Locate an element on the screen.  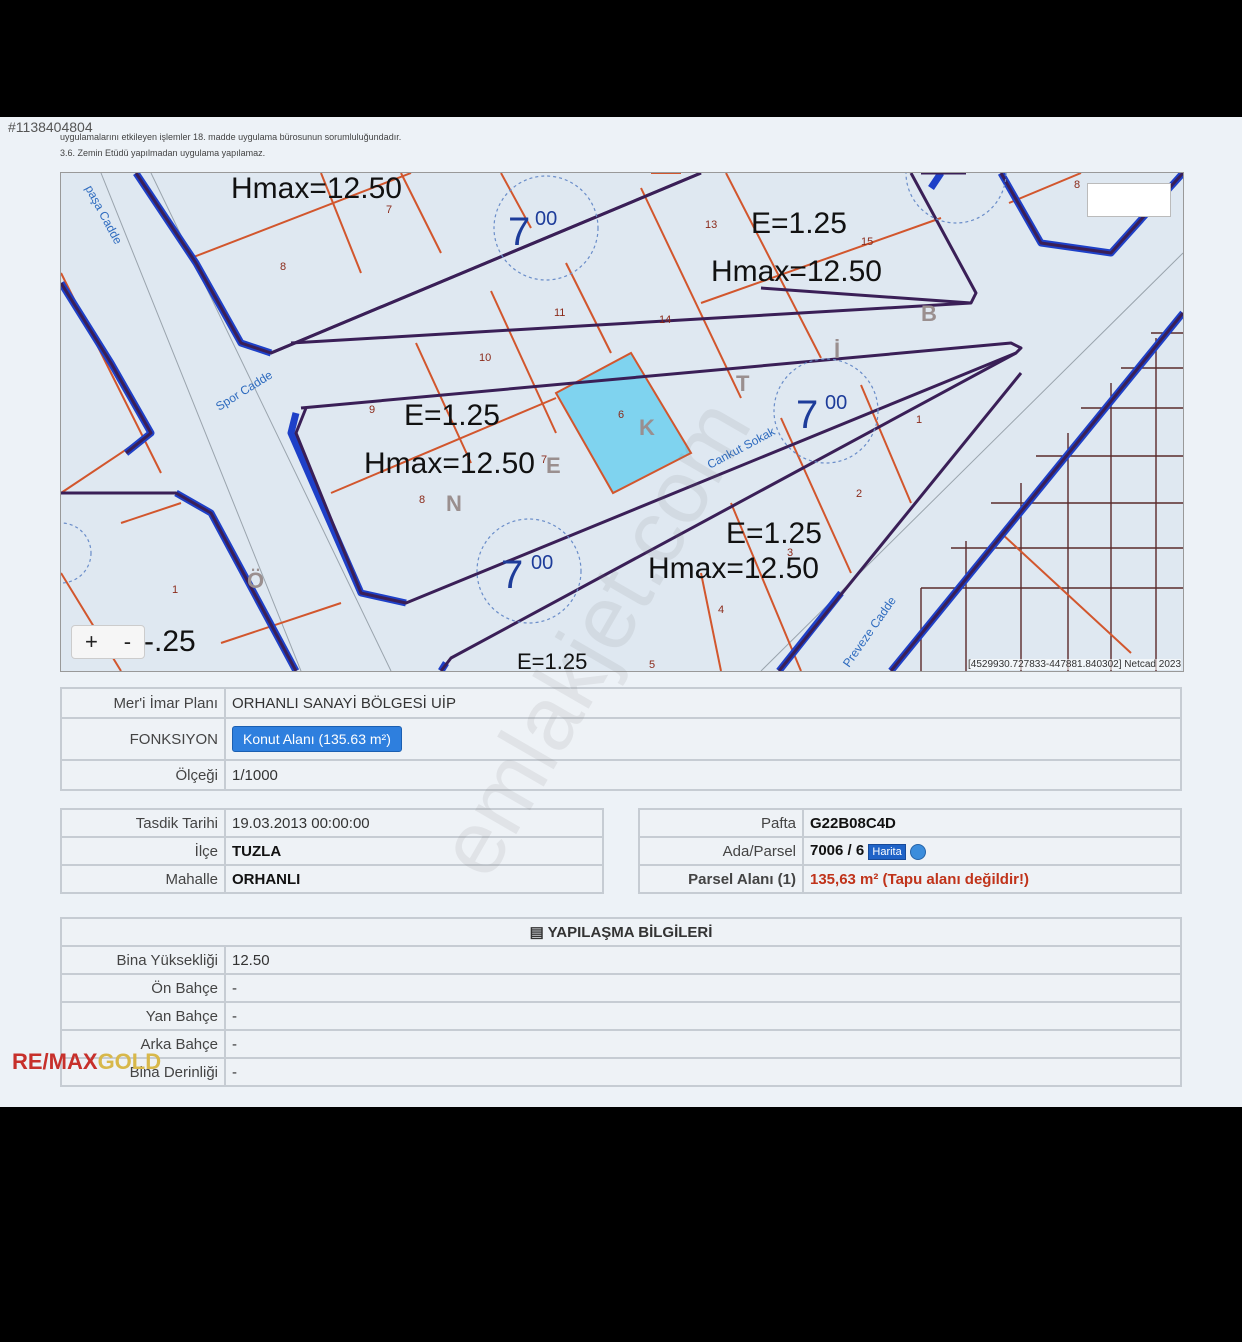
svg-text: 2 is located at coordinates (859, 494).